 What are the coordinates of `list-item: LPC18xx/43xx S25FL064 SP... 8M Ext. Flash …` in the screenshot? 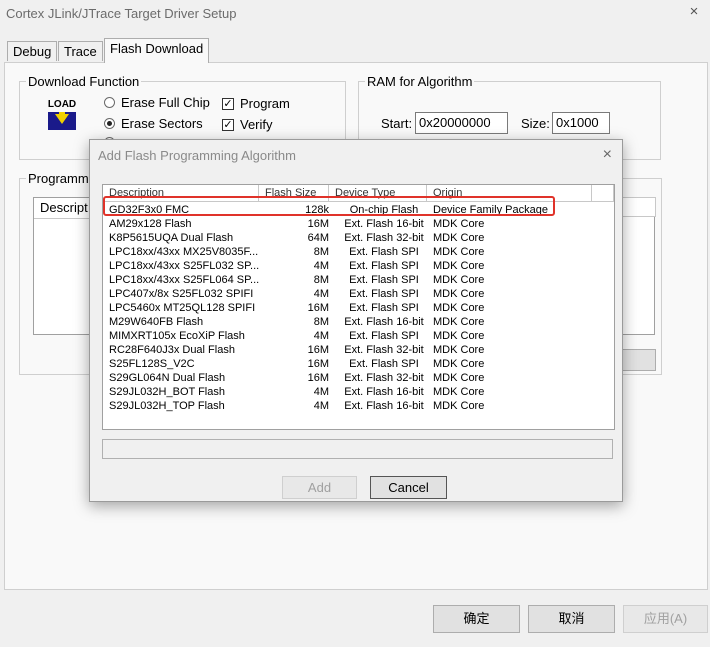 It's located at (358, 280).